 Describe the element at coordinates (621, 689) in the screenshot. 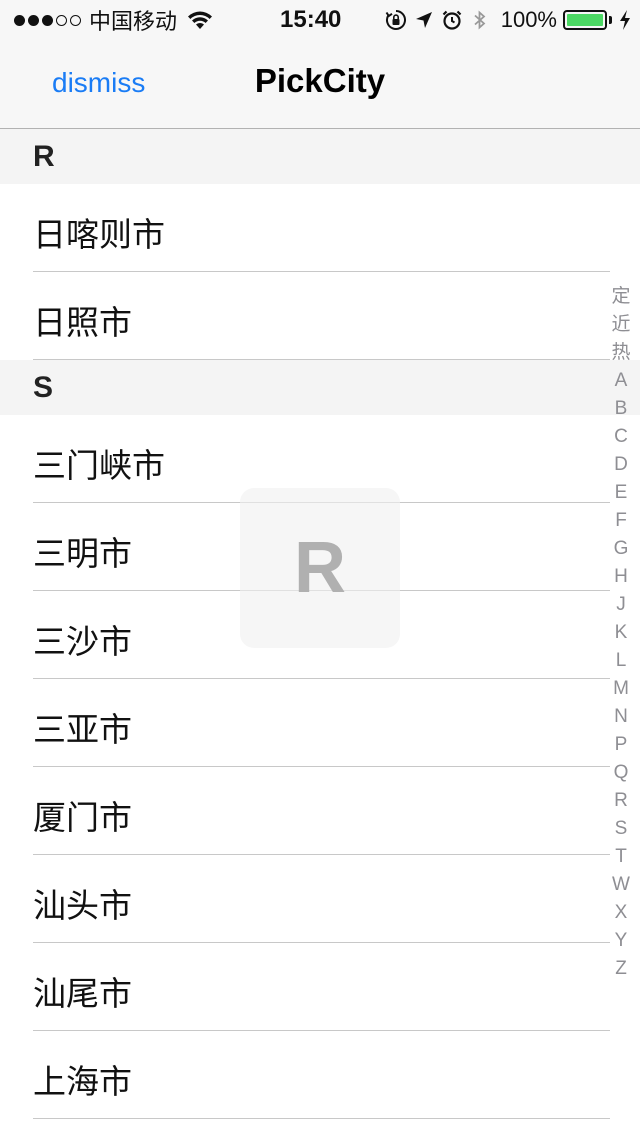

I see `index-item-m: M` at that location.